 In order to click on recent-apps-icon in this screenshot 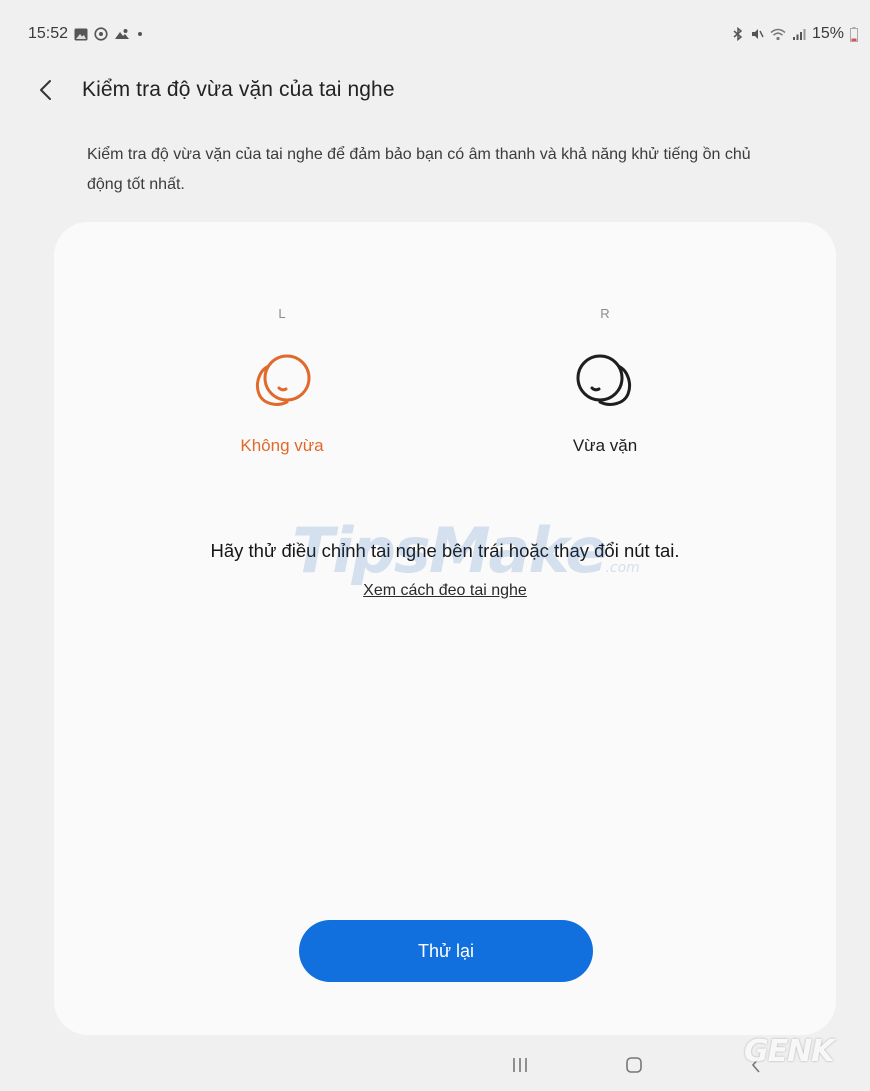, I will do `click(520, 1065)`.